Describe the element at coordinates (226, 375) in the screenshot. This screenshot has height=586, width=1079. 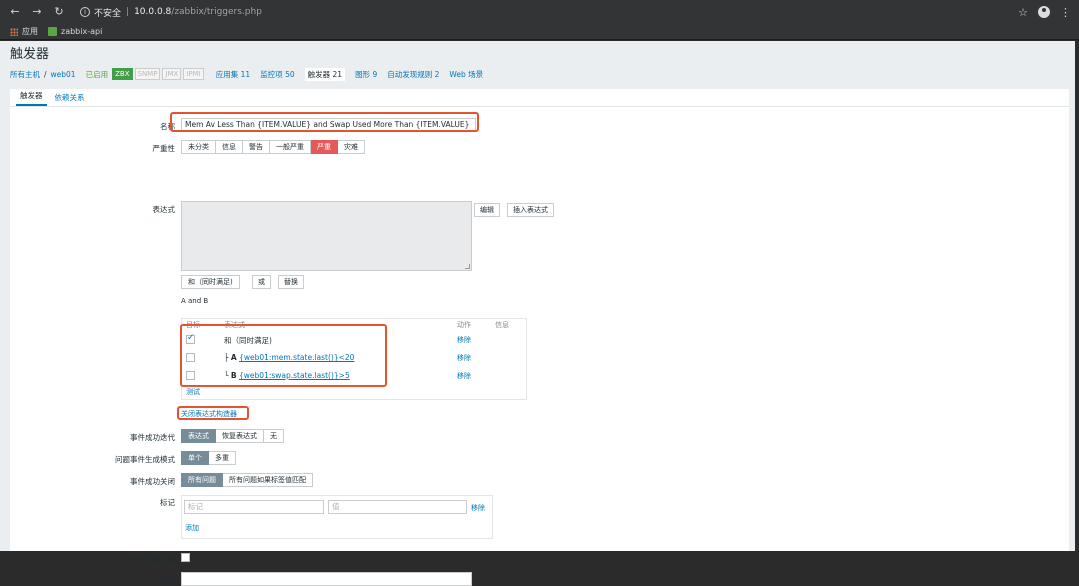
I see `tree-prefix: └` at that location.